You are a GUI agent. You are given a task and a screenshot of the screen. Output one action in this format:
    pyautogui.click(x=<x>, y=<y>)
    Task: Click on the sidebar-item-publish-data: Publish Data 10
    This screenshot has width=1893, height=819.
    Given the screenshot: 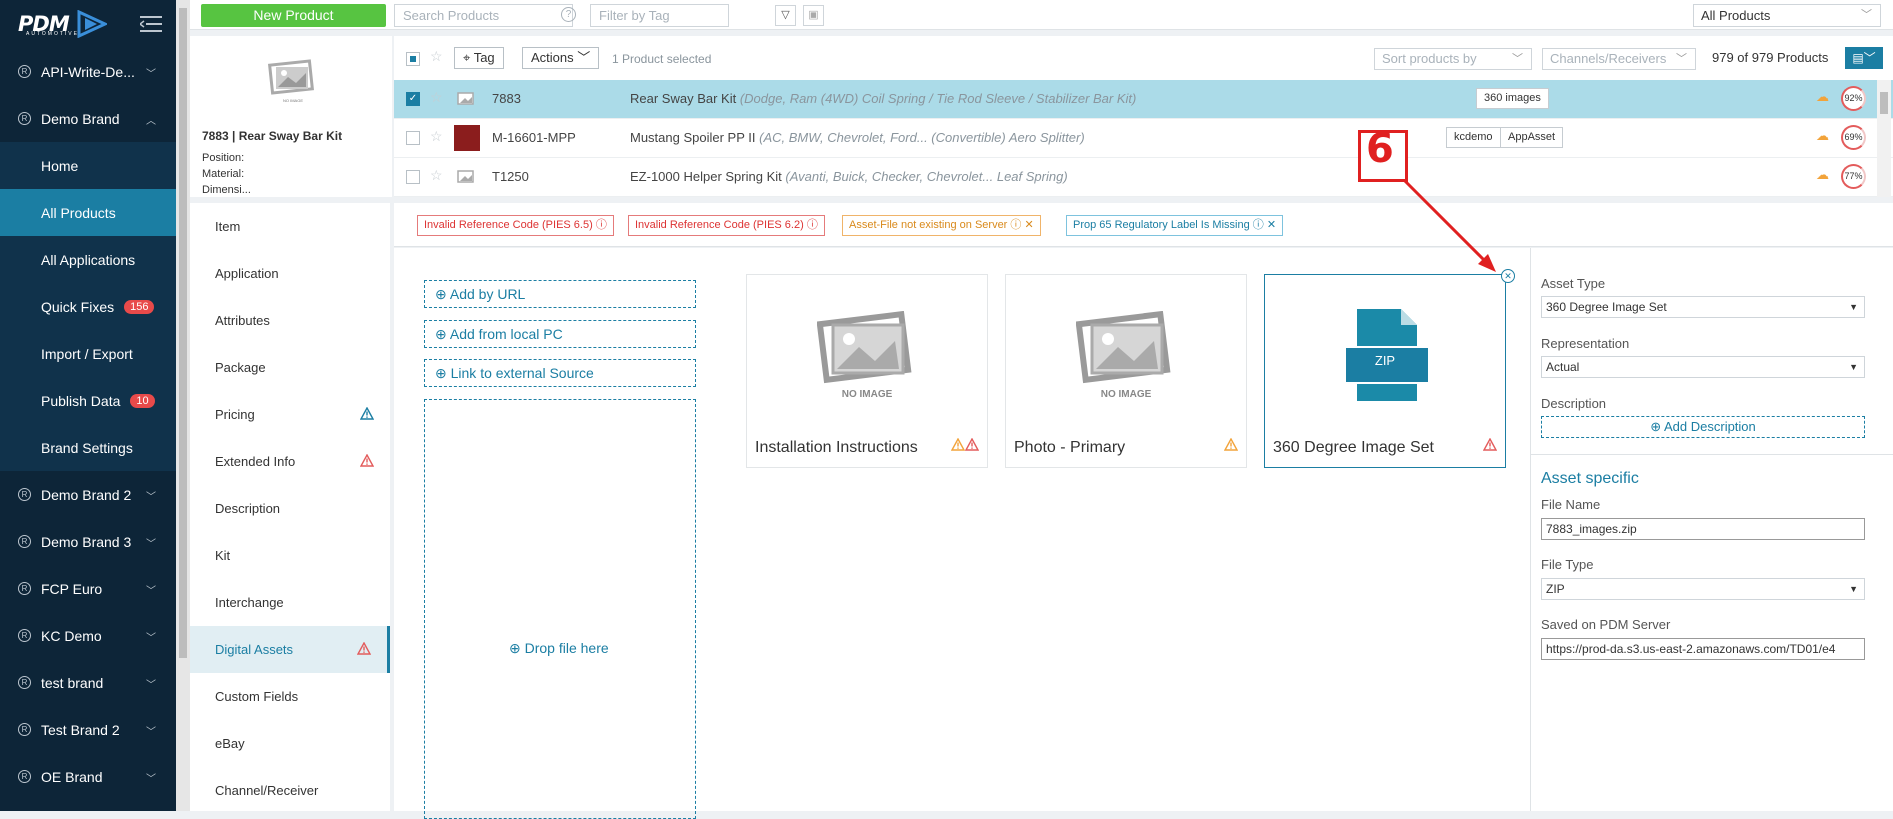 What is the action you would take?
    pyautogui.click(x=88, y=400)
    